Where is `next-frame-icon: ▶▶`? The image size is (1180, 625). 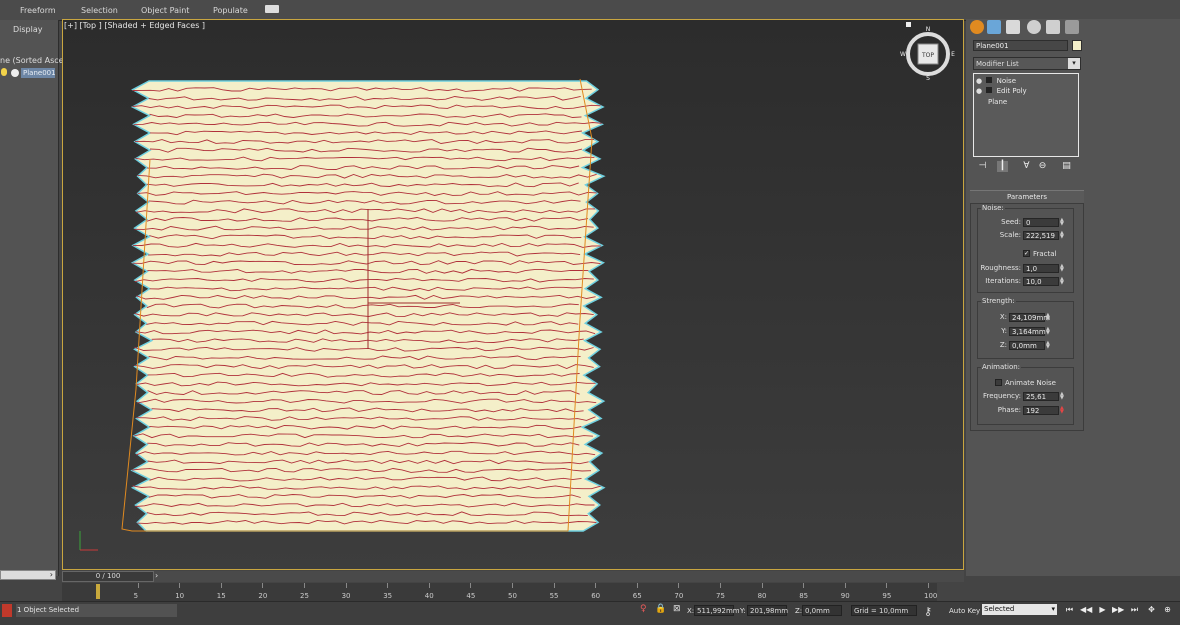 next-frame-icon: ▶▶ is located at coordinates (1118, 609).